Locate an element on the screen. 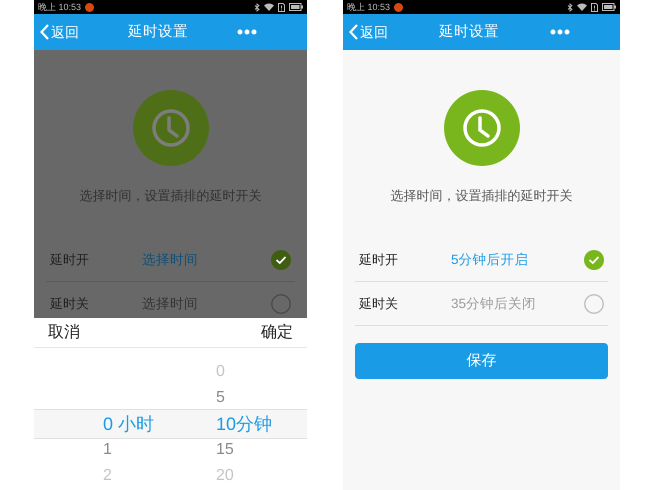  time-value: 5分钟后开启 is located at coordinates (517, 259).